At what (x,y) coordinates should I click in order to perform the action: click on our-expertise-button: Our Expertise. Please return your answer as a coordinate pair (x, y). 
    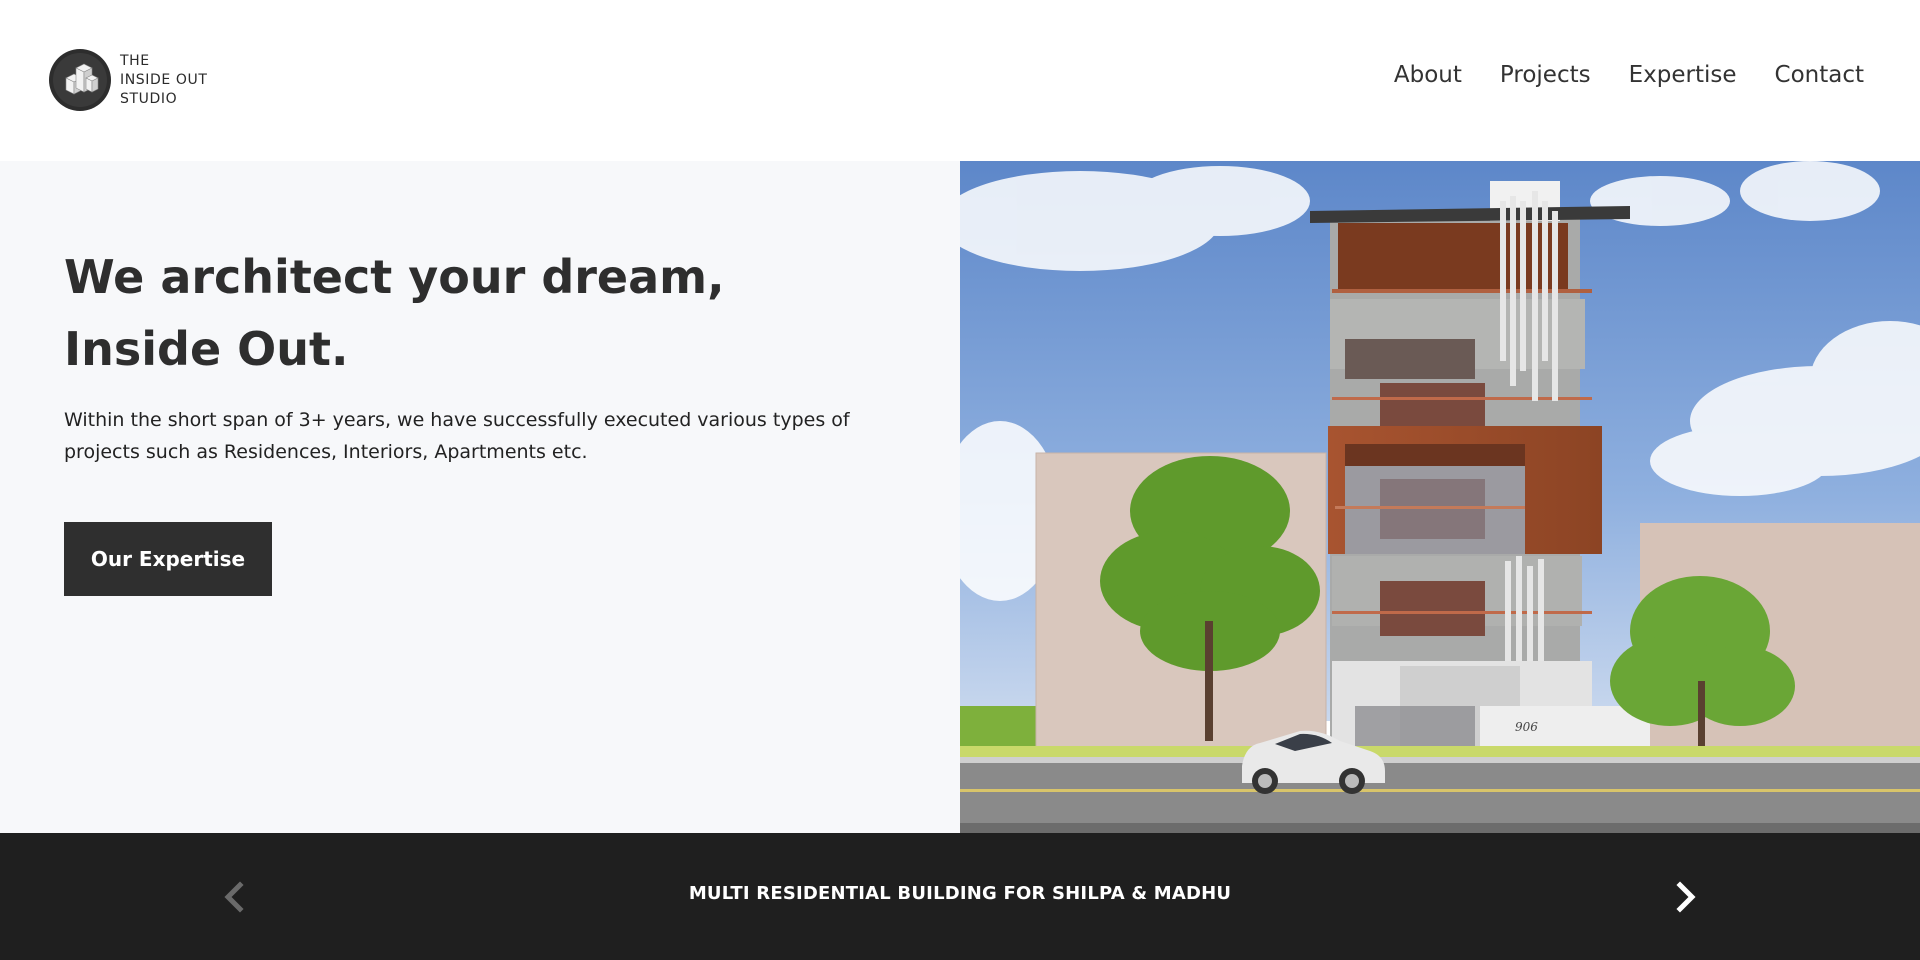
    Looking at the image, I should click on (168, 559).